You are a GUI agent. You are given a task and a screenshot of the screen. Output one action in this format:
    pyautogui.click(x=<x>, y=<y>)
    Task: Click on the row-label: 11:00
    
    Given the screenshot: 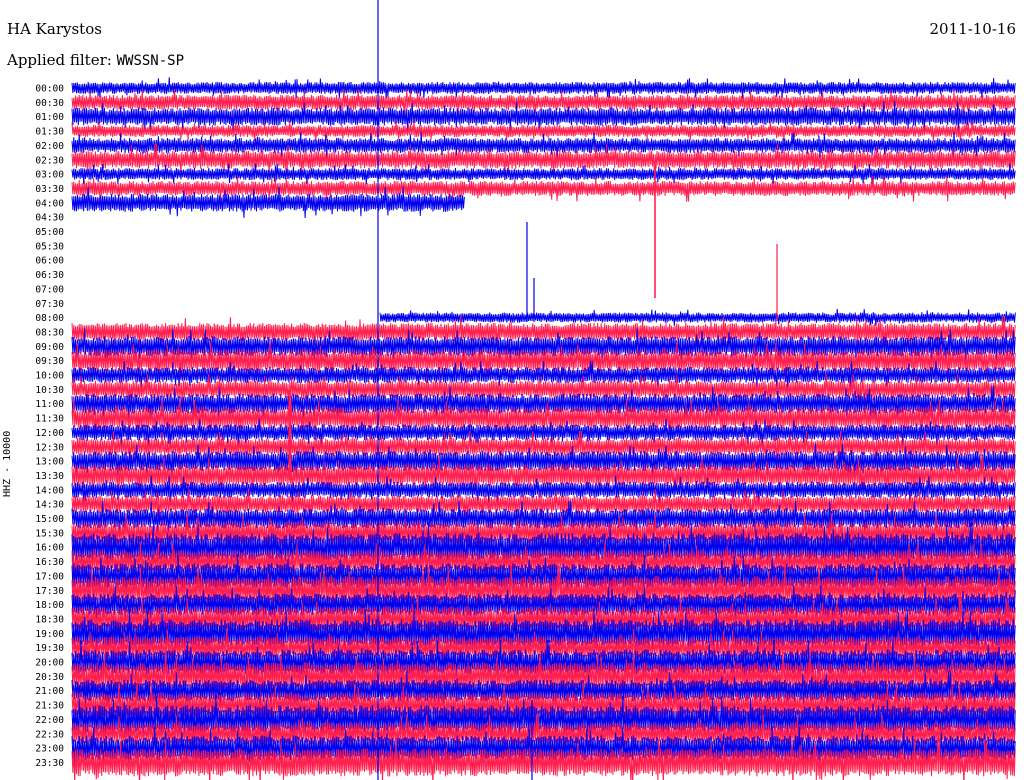 What is the action you would take?
    pyautogui.click(x=49, y=404)
    